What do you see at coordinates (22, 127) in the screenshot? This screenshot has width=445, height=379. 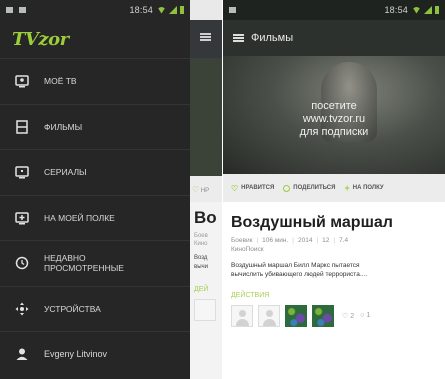 I see `film-icon` at bounding box center [22, 127].